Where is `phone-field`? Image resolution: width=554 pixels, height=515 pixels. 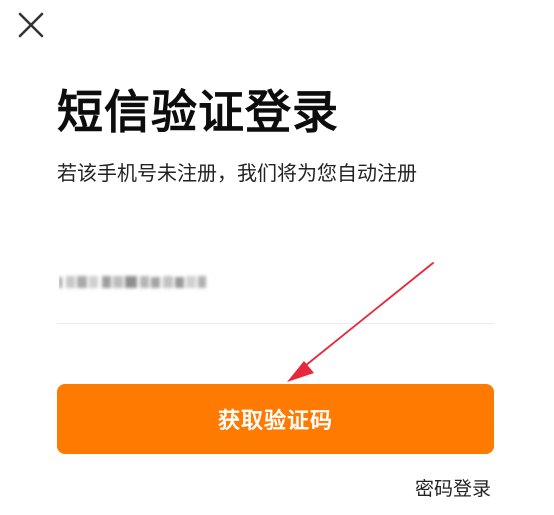 phone-field is located at coordinates (275, 288).